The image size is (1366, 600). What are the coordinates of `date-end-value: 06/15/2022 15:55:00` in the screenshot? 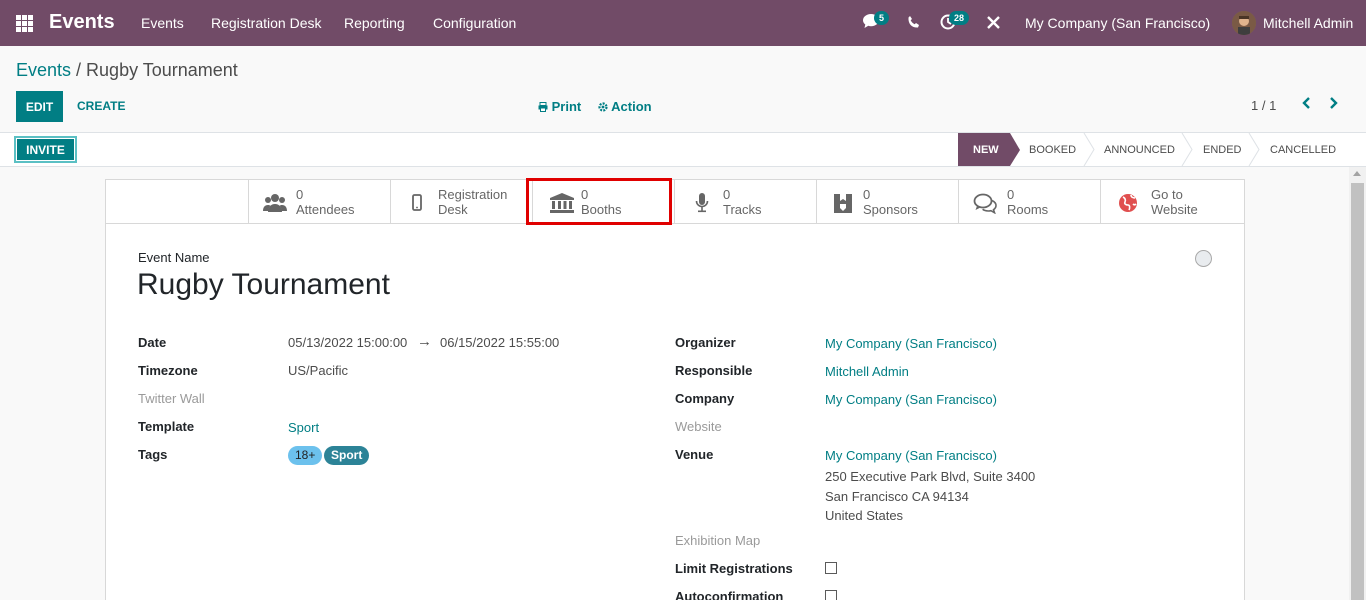 It's located at (500, 342).